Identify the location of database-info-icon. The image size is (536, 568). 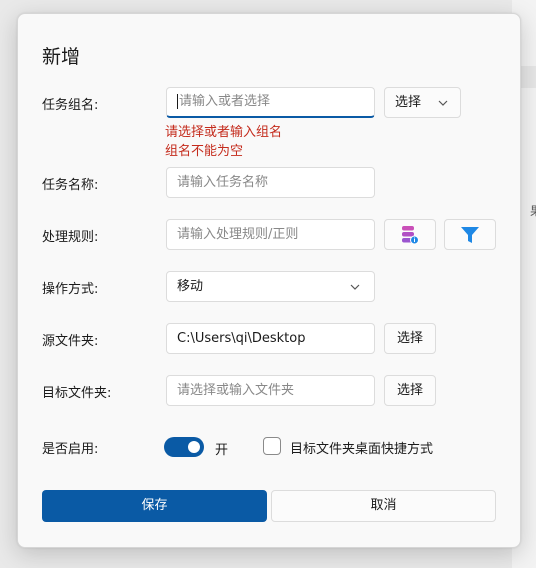
(410, 234).